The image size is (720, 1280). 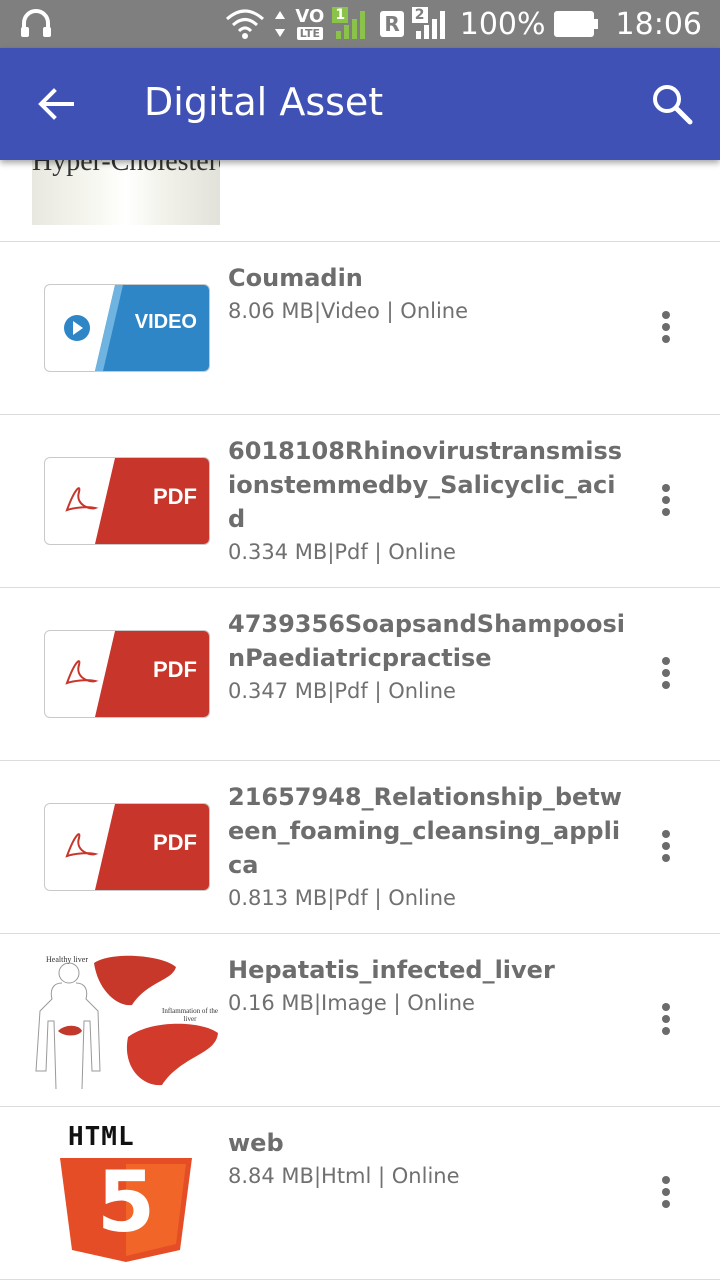 I want to click on inflamed-label: Inflammation of the liver, so click(x=190, y=1015).